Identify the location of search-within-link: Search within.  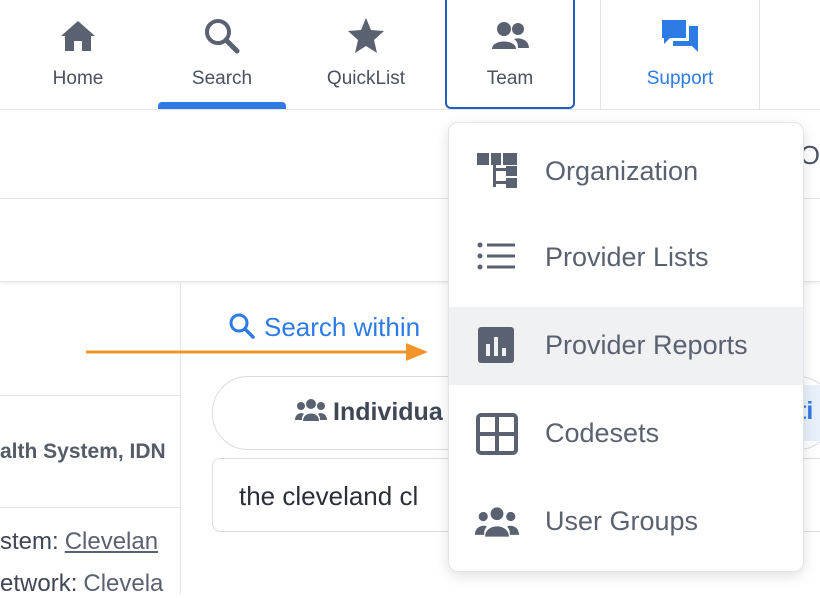
(324, 327).